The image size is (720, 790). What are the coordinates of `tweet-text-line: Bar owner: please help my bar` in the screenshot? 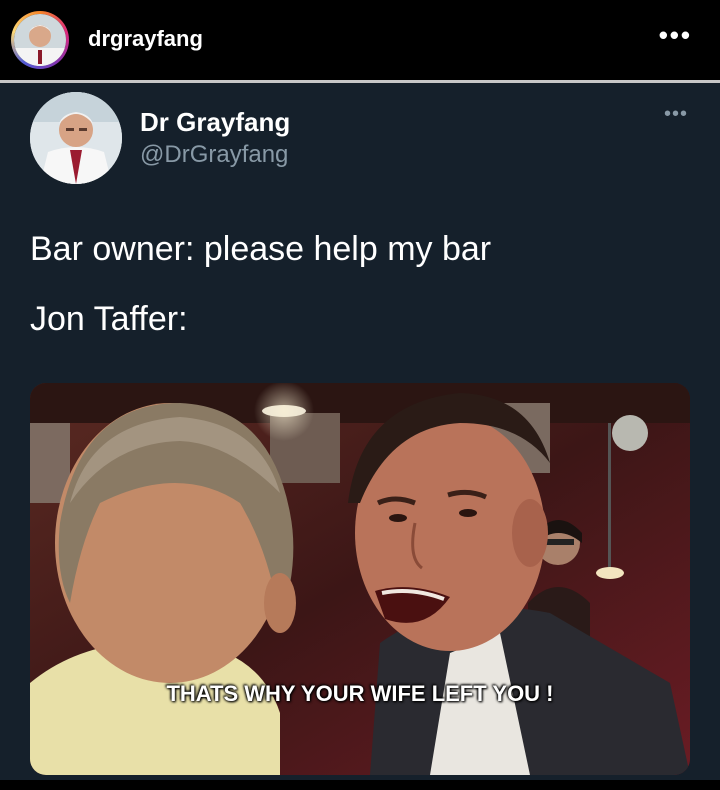 It's located at (261, 249).